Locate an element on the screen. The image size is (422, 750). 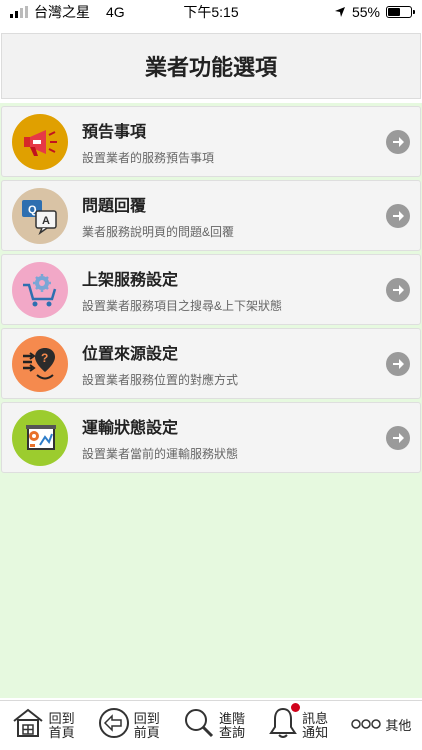
menu-subtitle: 設置業者服務項目之搜尋&上下架狀態 is located at coordinates (182, 305).